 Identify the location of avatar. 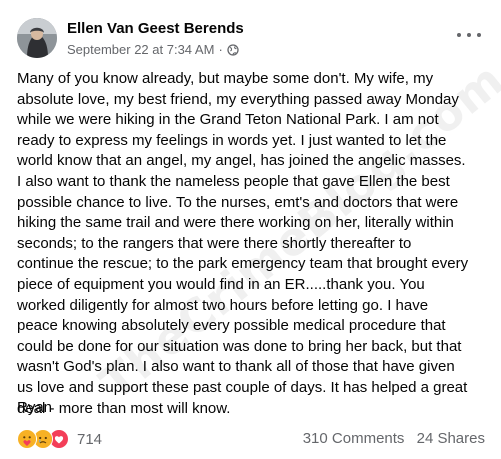
(37, 38).